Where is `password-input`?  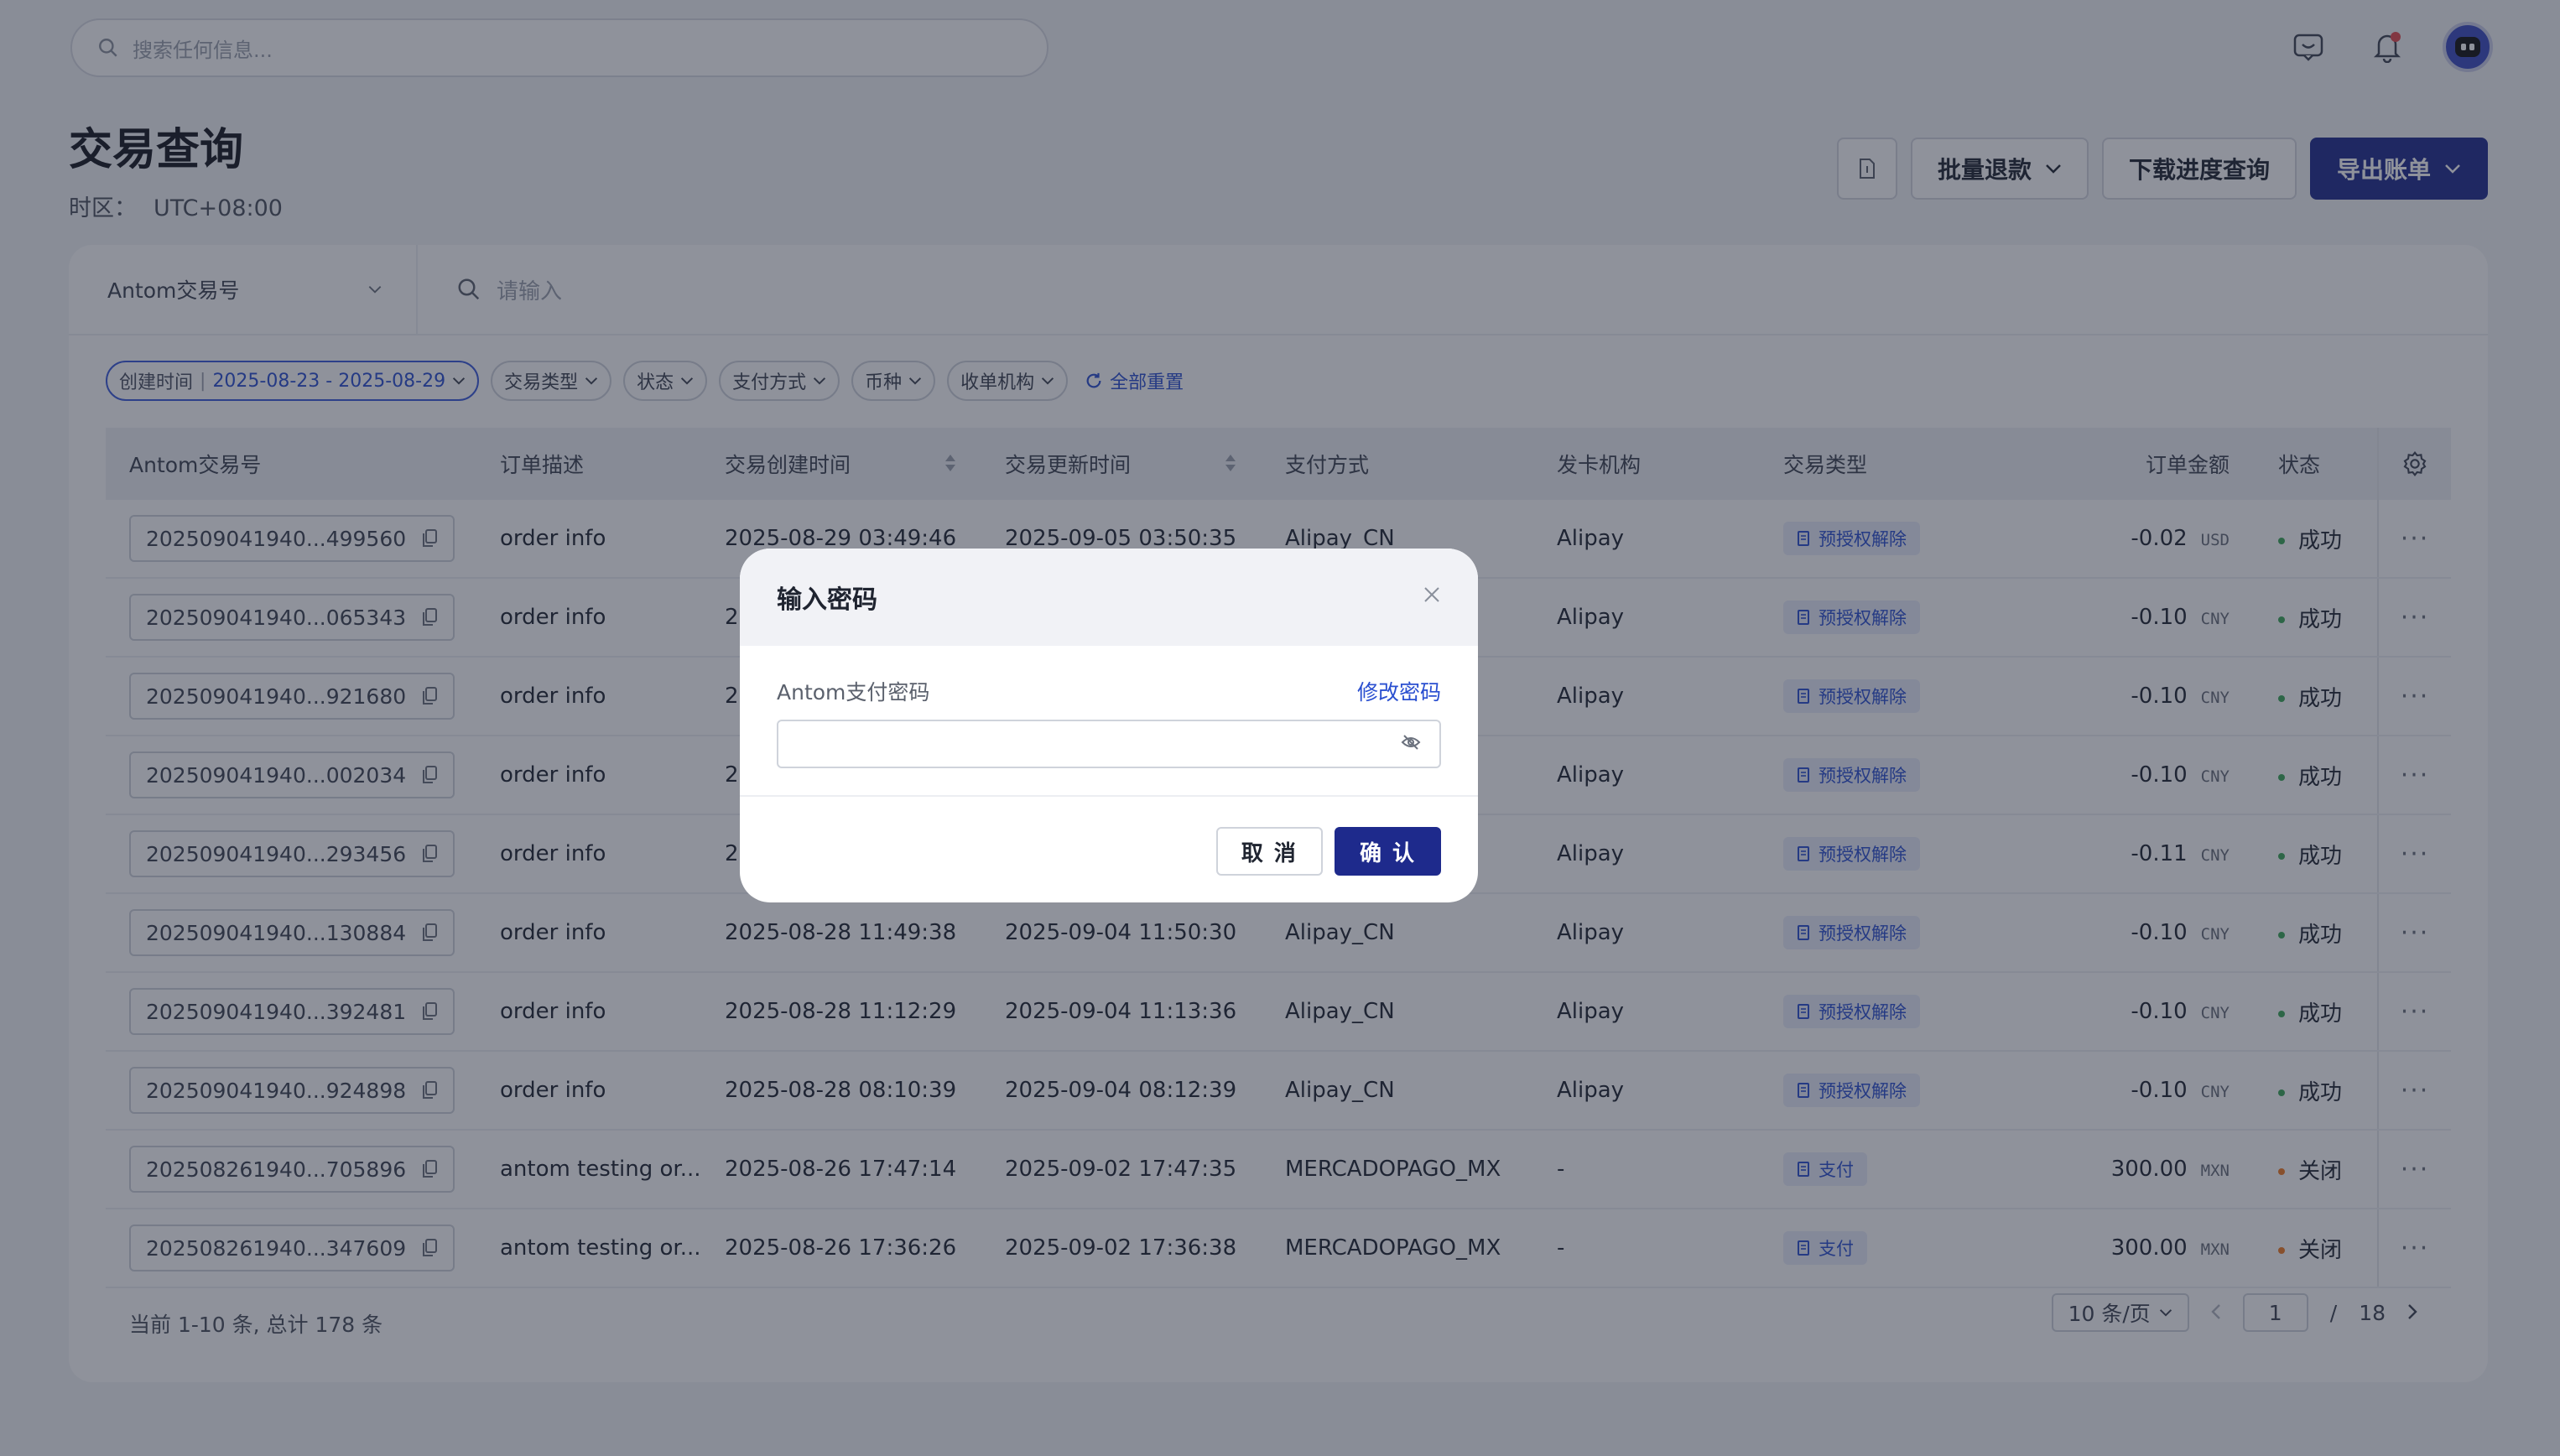
password-input is located at coordinates (1109, 744).